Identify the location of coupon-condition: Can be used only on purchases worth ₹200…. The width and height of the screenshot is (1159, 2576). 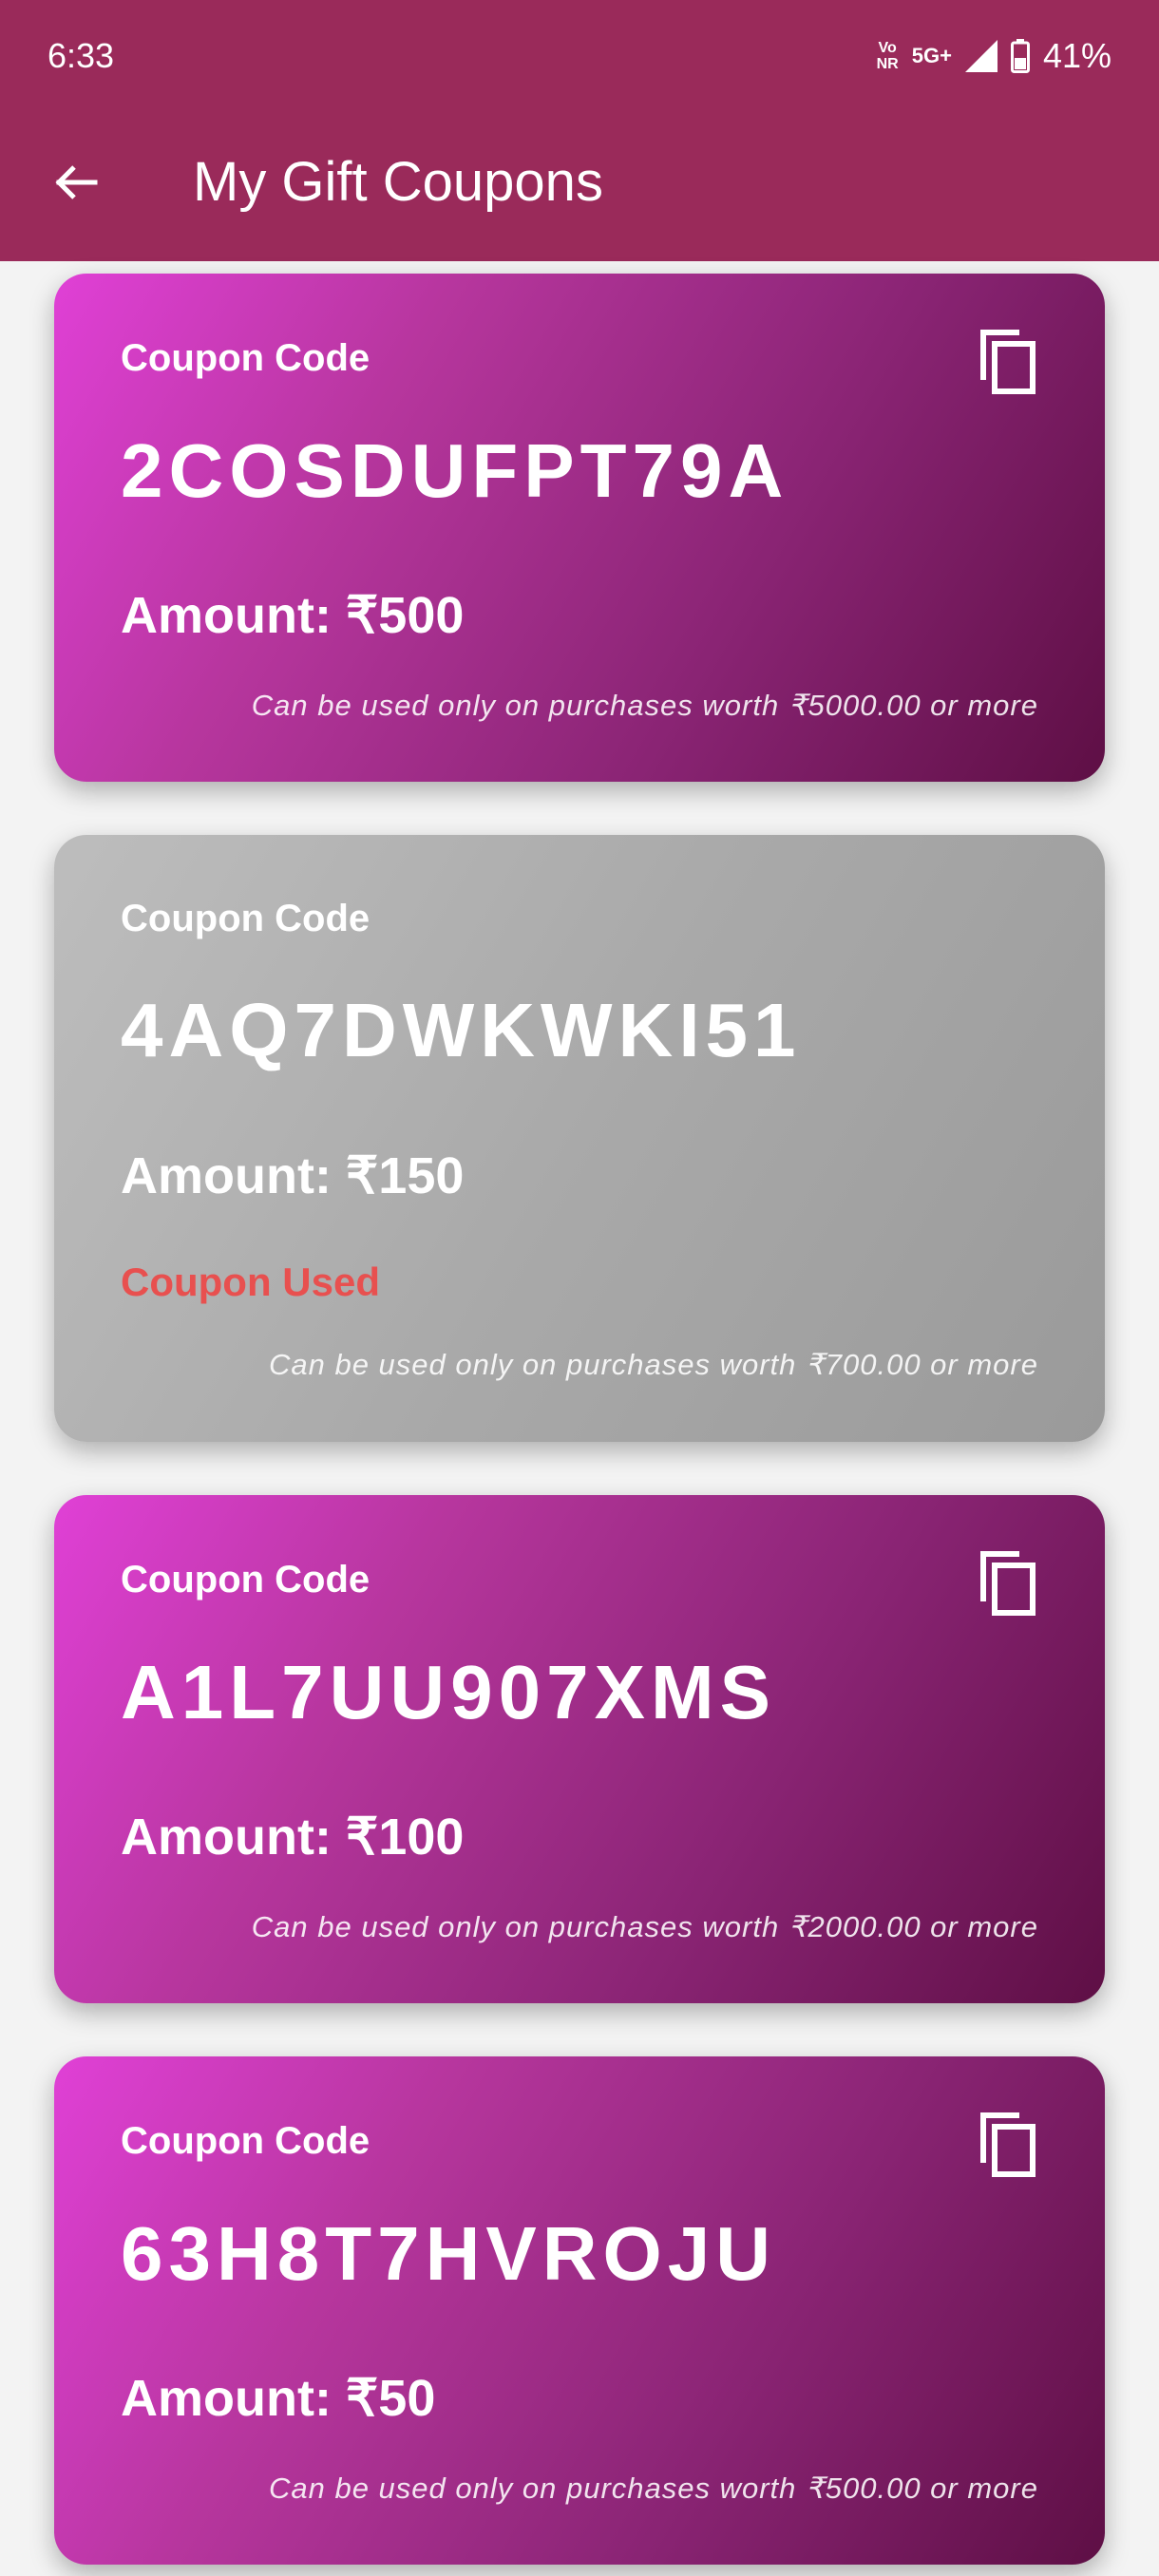
(644, 1926).